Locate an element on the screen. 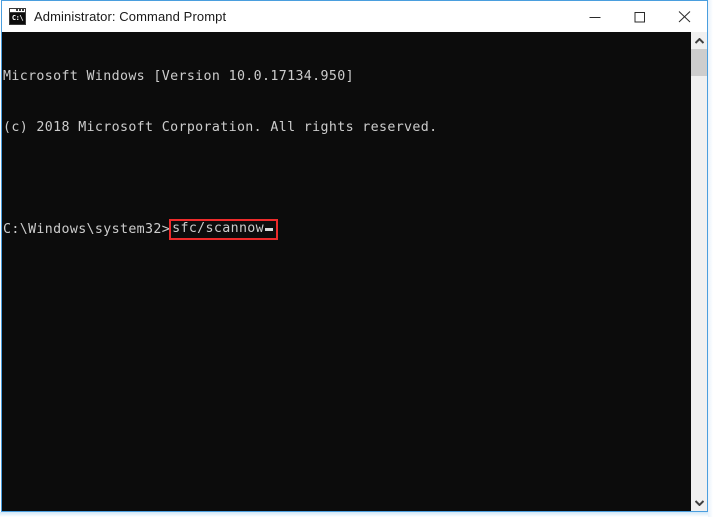 This screenshot has width=713, height=517. close-icon is located at coordinates (684, 17).